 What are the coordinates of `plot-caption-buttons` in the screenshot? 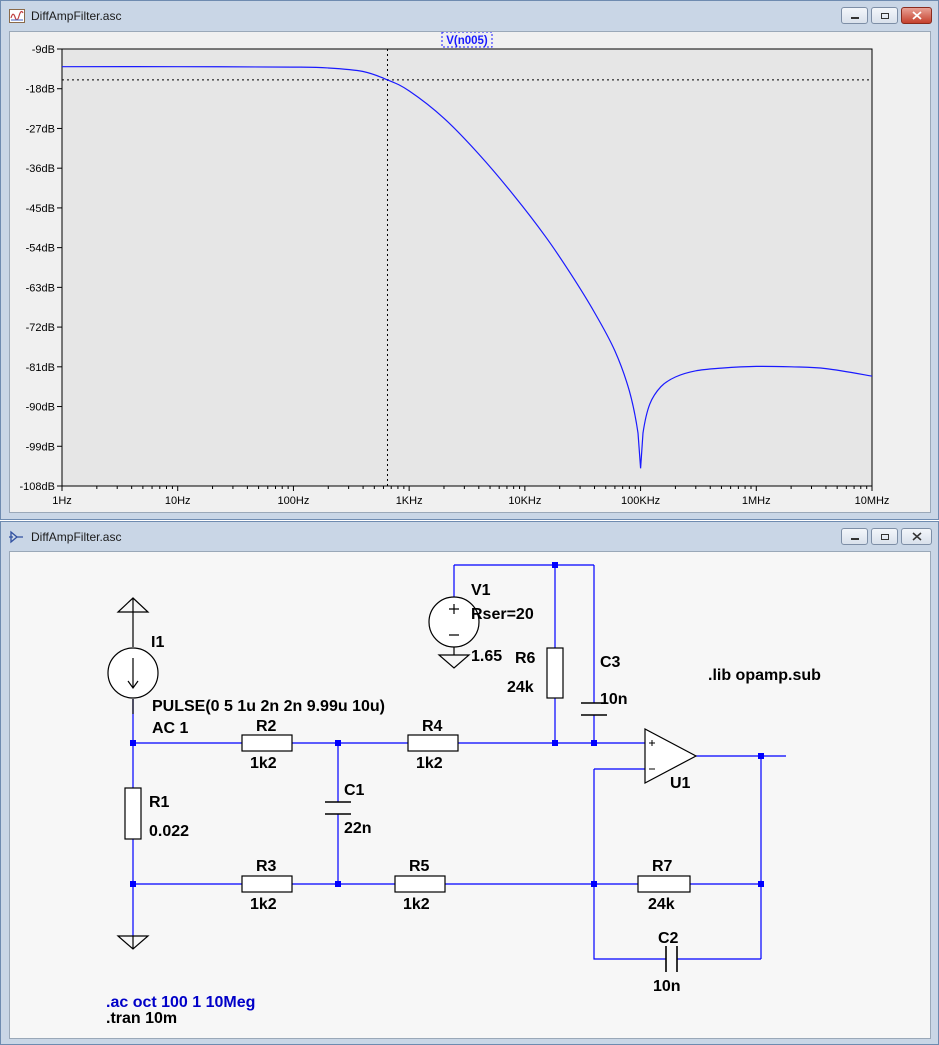 It's located at (886, 16).